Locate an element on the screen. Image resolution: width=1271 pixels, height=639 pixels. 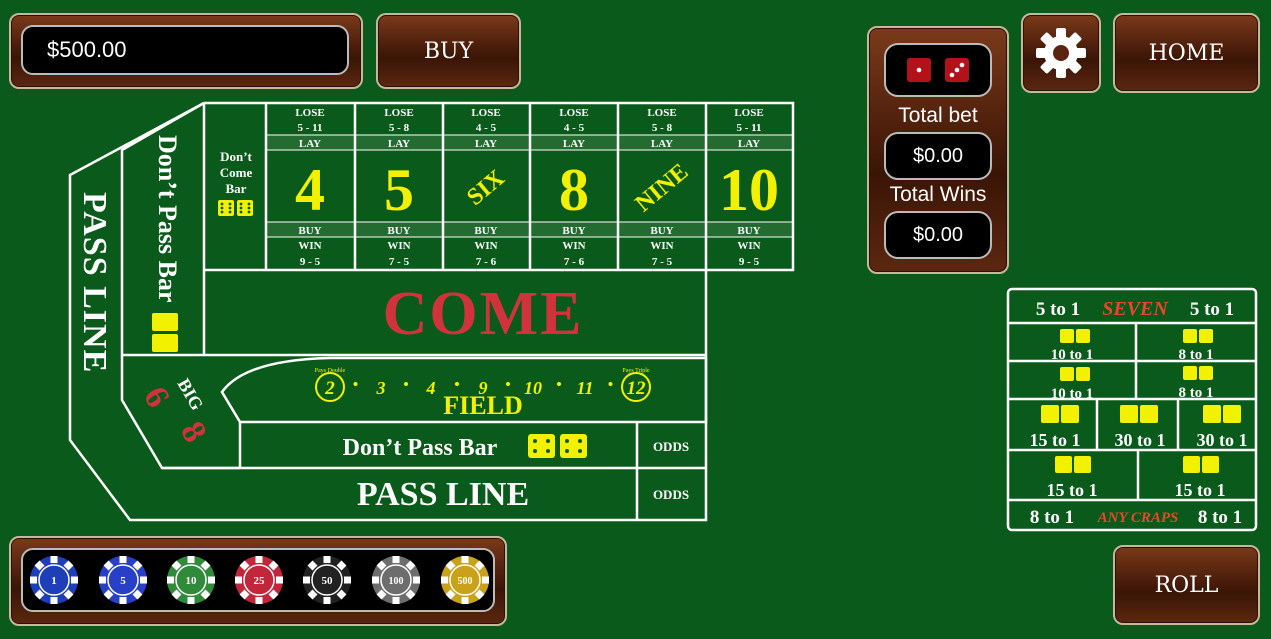
chip-100: 100 is located at coordinates (396, 580).